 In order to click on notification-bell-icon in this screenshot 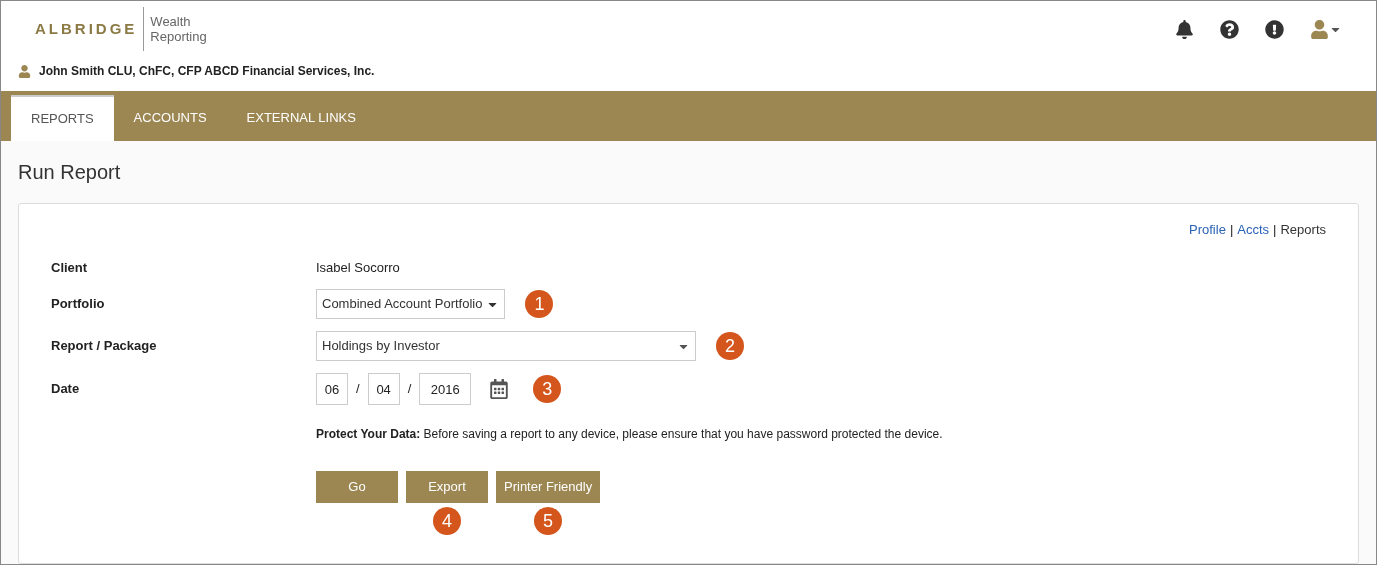, I will do `click(1184, 29)`.